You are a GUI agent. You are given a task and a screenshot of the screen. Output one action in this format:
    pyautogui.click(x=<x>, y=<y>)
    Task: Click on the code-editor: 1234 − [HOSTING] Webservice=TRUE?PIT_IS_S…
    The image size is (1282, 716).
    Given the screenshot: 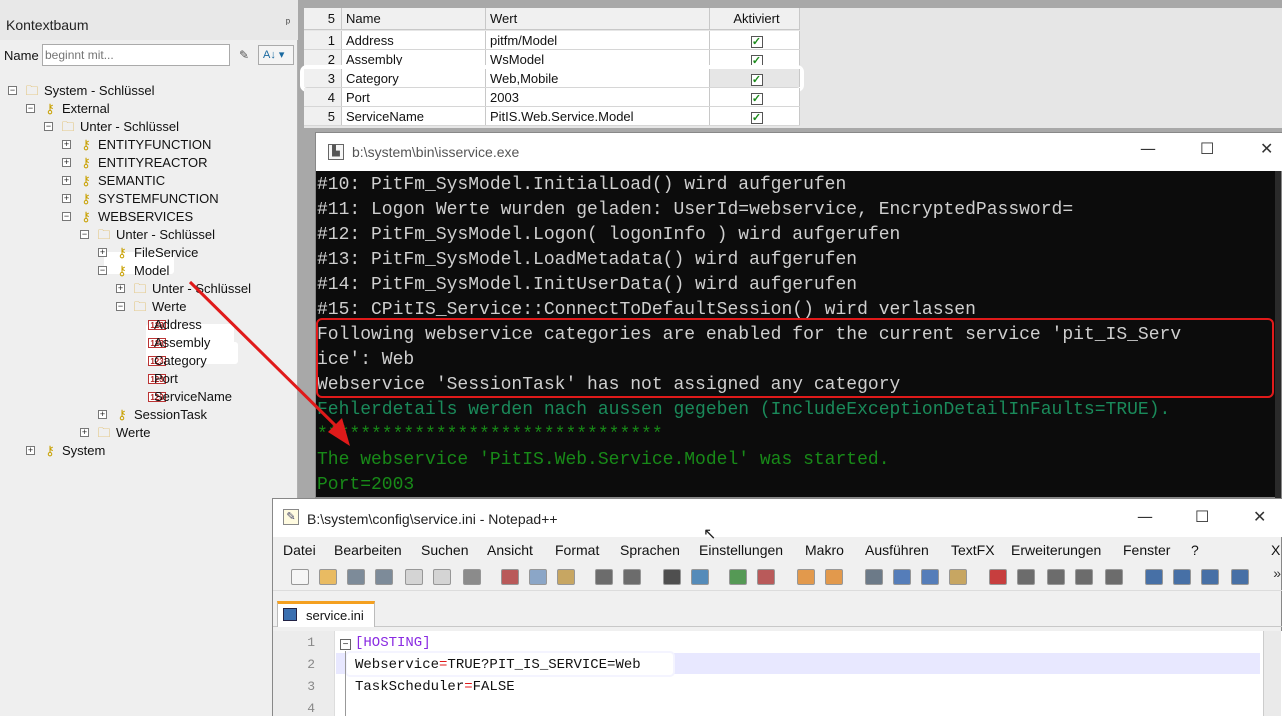 What is the action you would take?
    pyautogui.click(x=777, y=673)
    